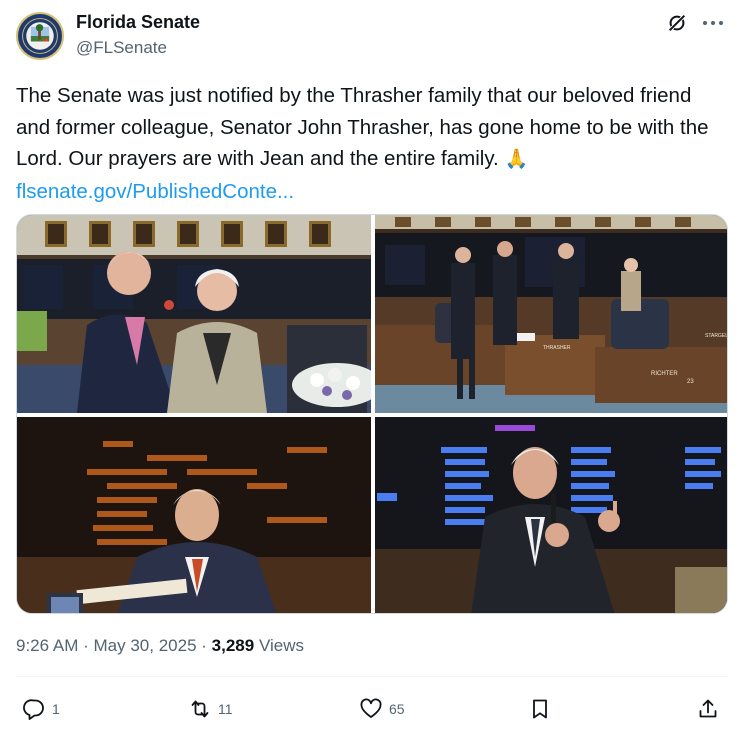  Describe the element at coordinates (194, 515) in the screenshot. I see `photo-senator-at-desk` at that location.